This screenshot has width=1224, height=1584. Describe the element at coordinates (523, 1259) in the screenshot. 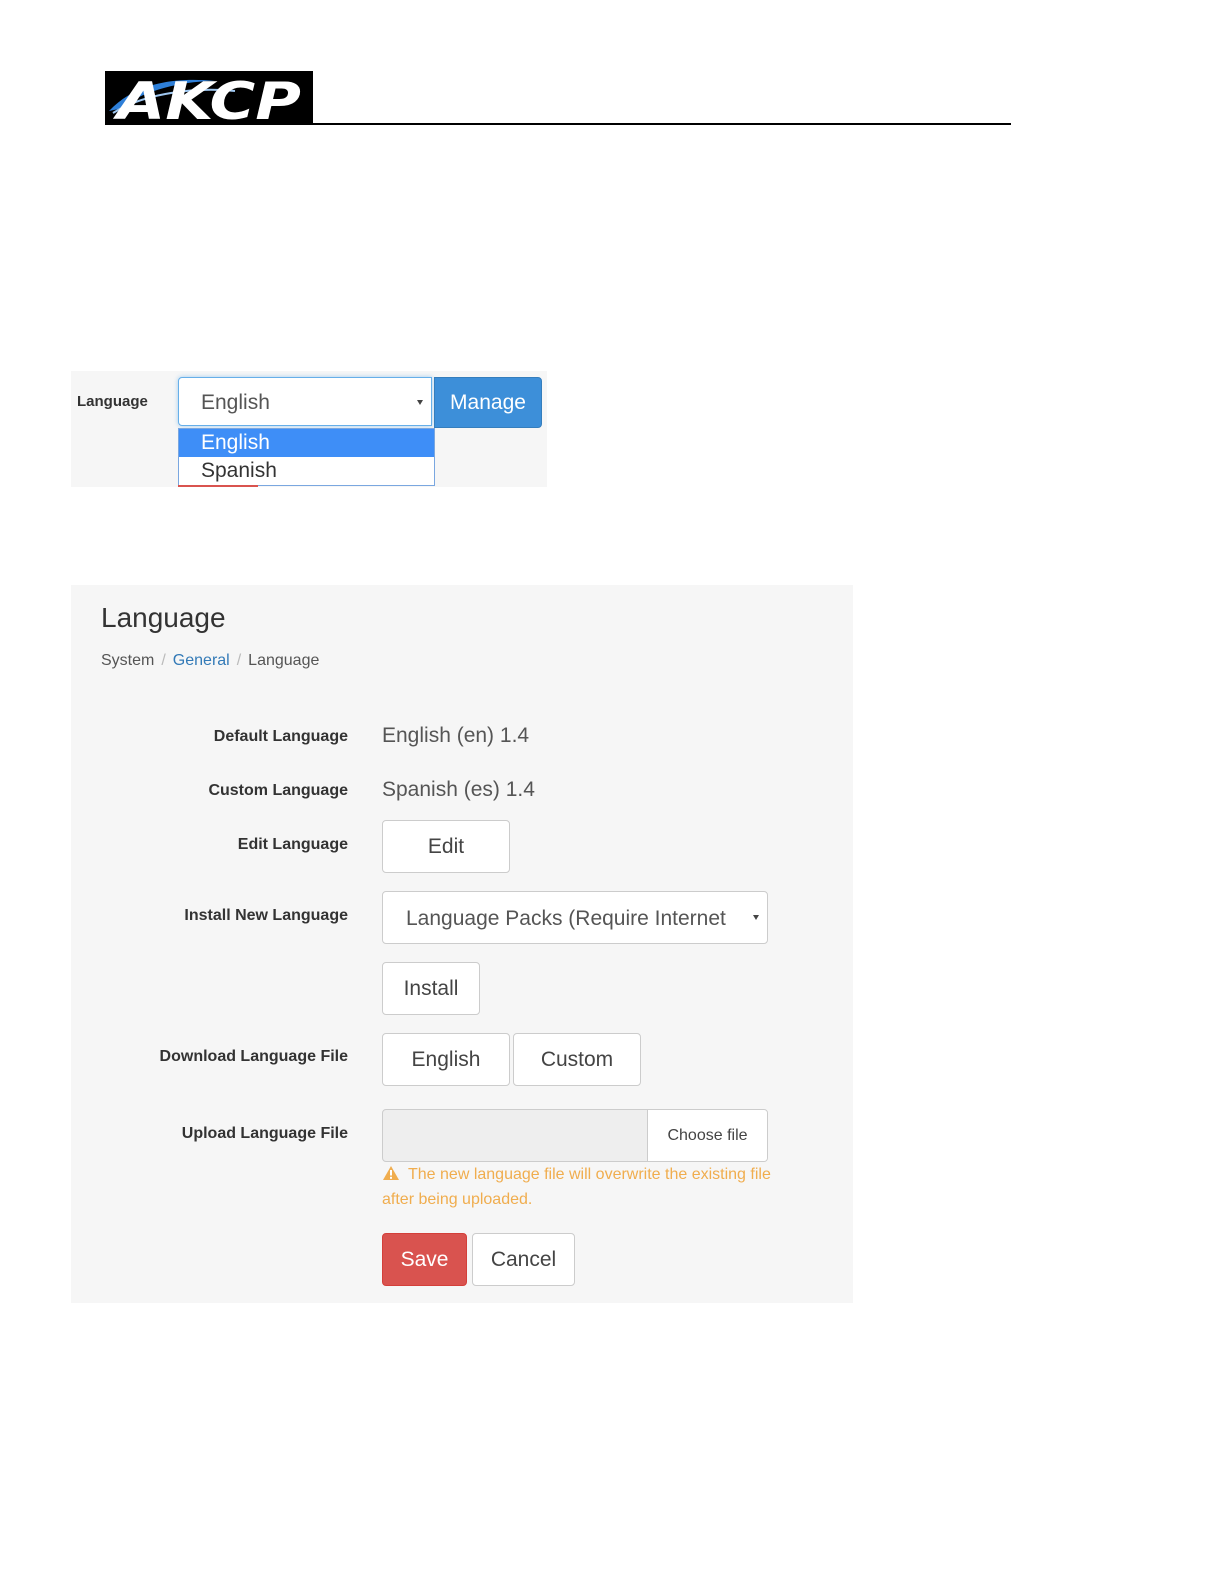

I see `cancel-button: Cancel` at that location.